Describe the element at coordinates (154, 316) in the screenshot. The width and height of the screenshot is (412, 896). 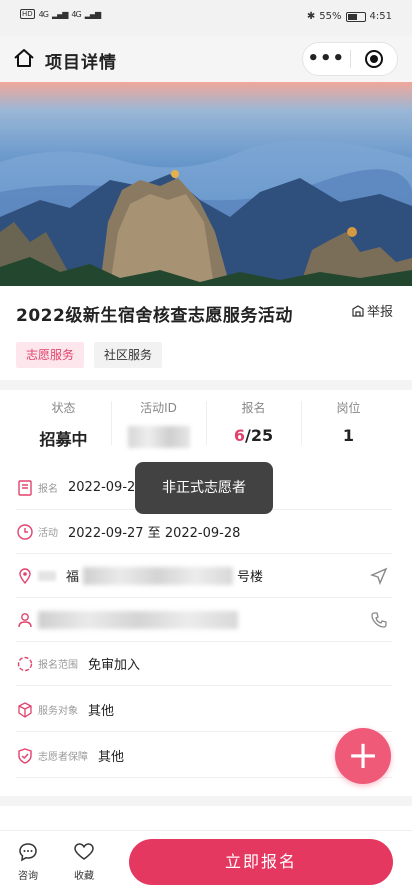
I see `project-title: 2022级新生宿舍核查志愿服务活动` at that location.